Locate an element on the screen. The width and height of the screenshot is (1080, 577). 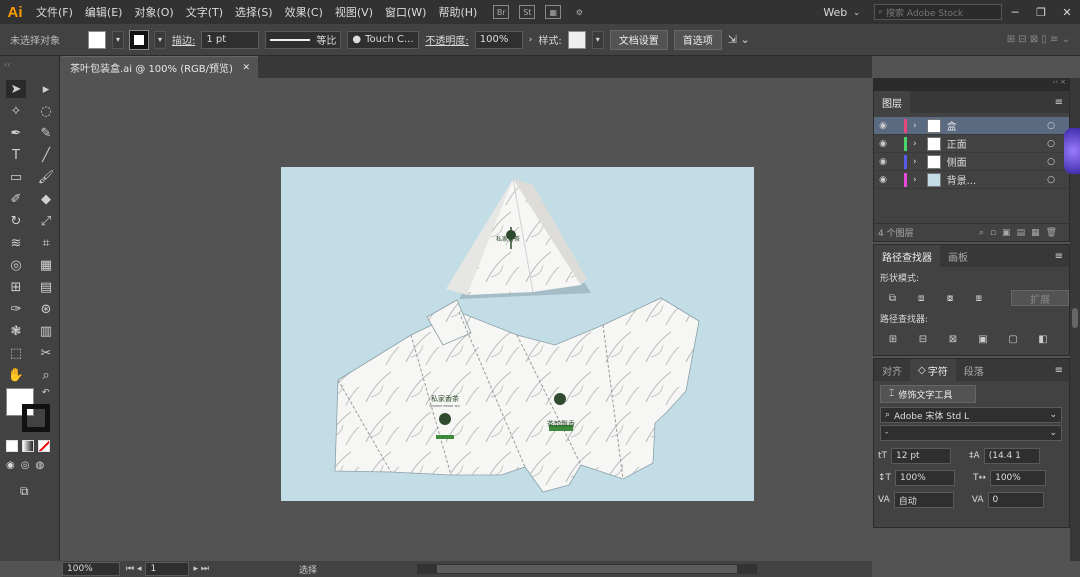
mesh-tool-icon: ⊞ is located at coordinates (16, 287).